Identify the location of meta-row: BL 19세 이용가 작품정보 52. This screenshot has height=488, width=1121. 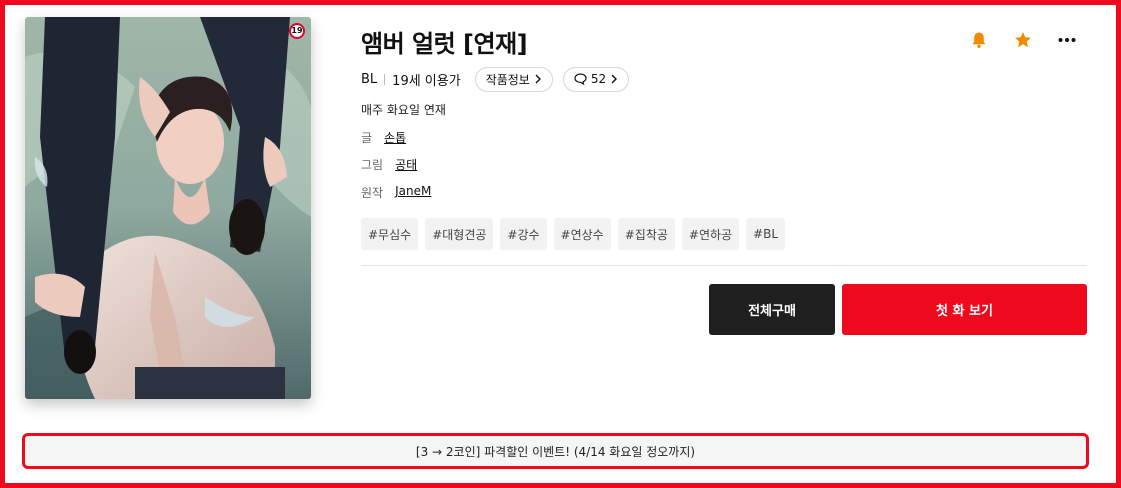
(495, 79).